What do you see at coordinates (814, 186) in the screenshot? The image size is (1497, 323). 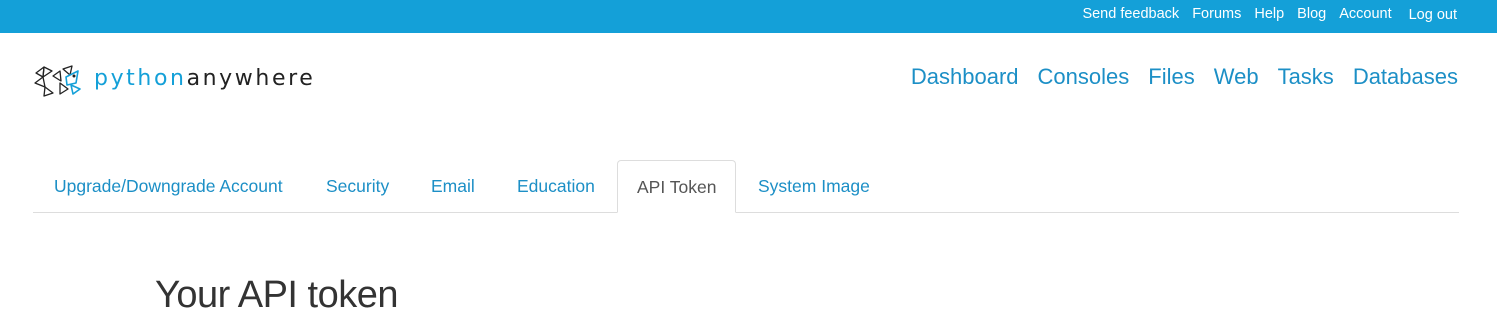 I see `tab-system-image: System Image` at bounding box center [814, 186].